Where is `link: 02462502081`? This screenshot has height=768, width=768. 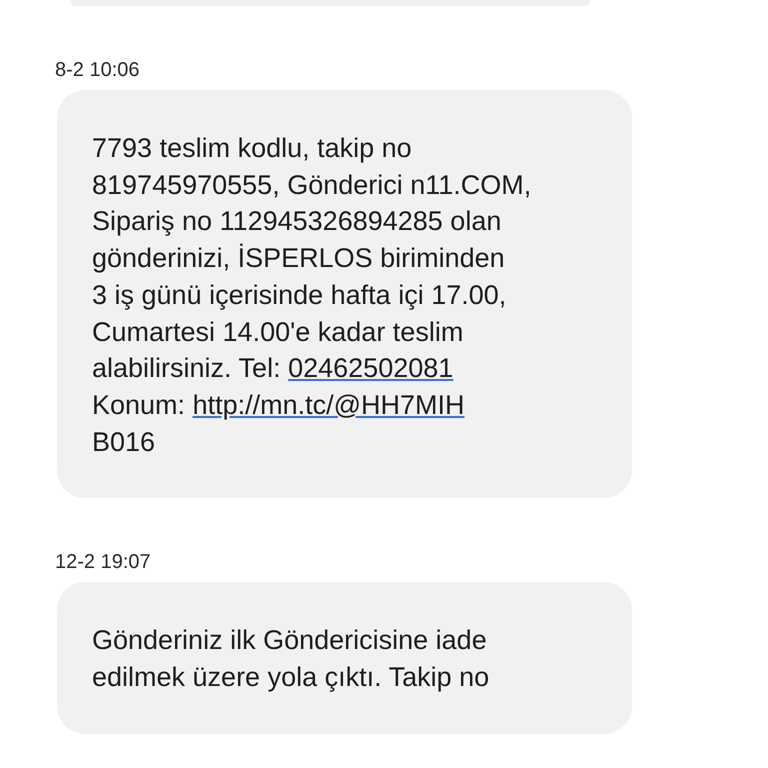
link: 02462502081 is located at coordinates (371, 368).